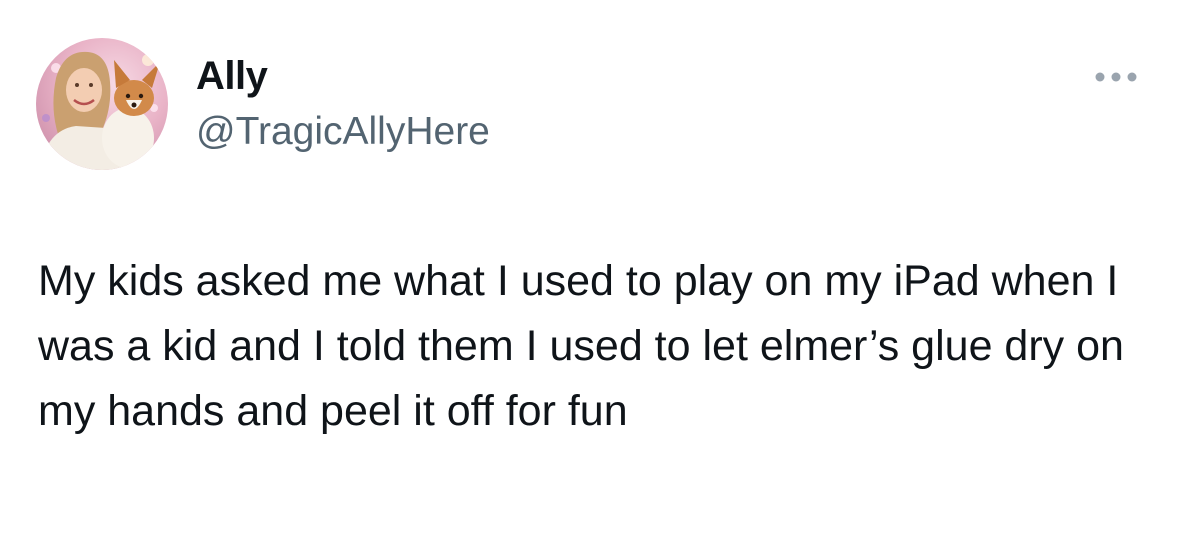 The height and width of the screenshot is (559, 1179). What do you see at coordinates (232, 76) in the screenshot?
I see `author-display-name: Ally` at bounding box center [232, 76].